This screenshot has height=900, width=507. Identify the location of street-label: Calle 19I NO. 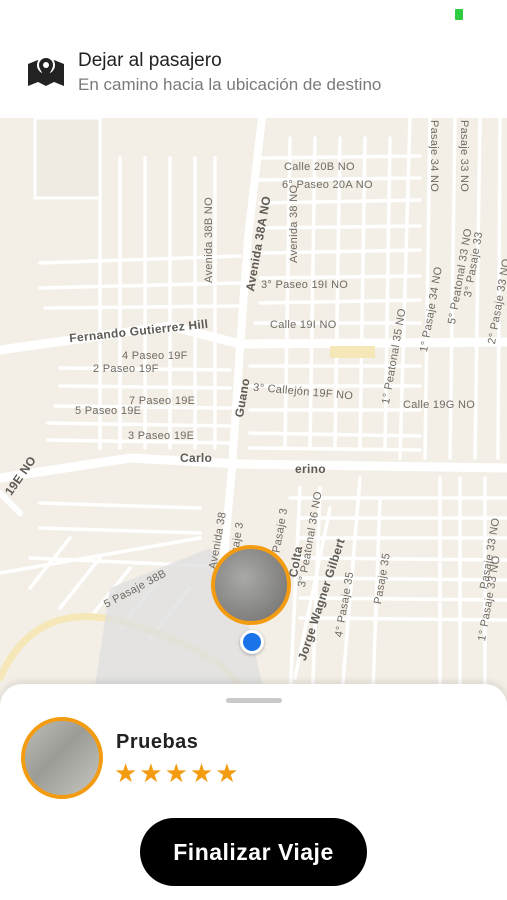
(303, 325).